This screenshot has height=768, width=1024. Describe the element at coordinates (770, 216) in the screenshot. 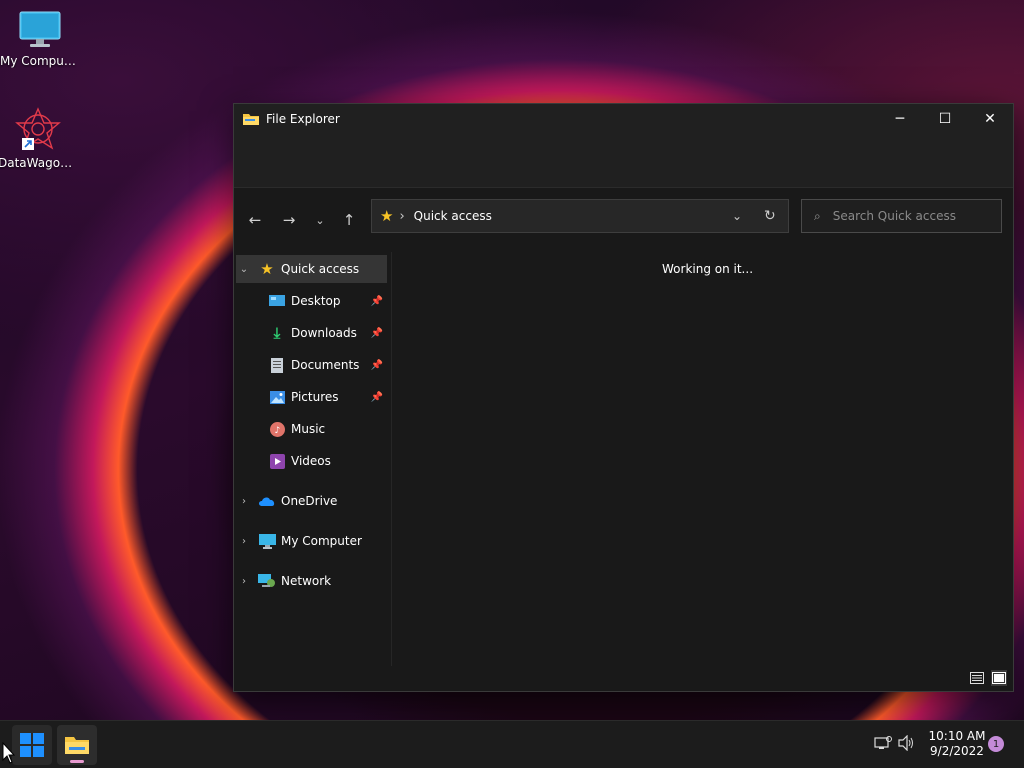

I see `refresh-icon: ↻` at that location.